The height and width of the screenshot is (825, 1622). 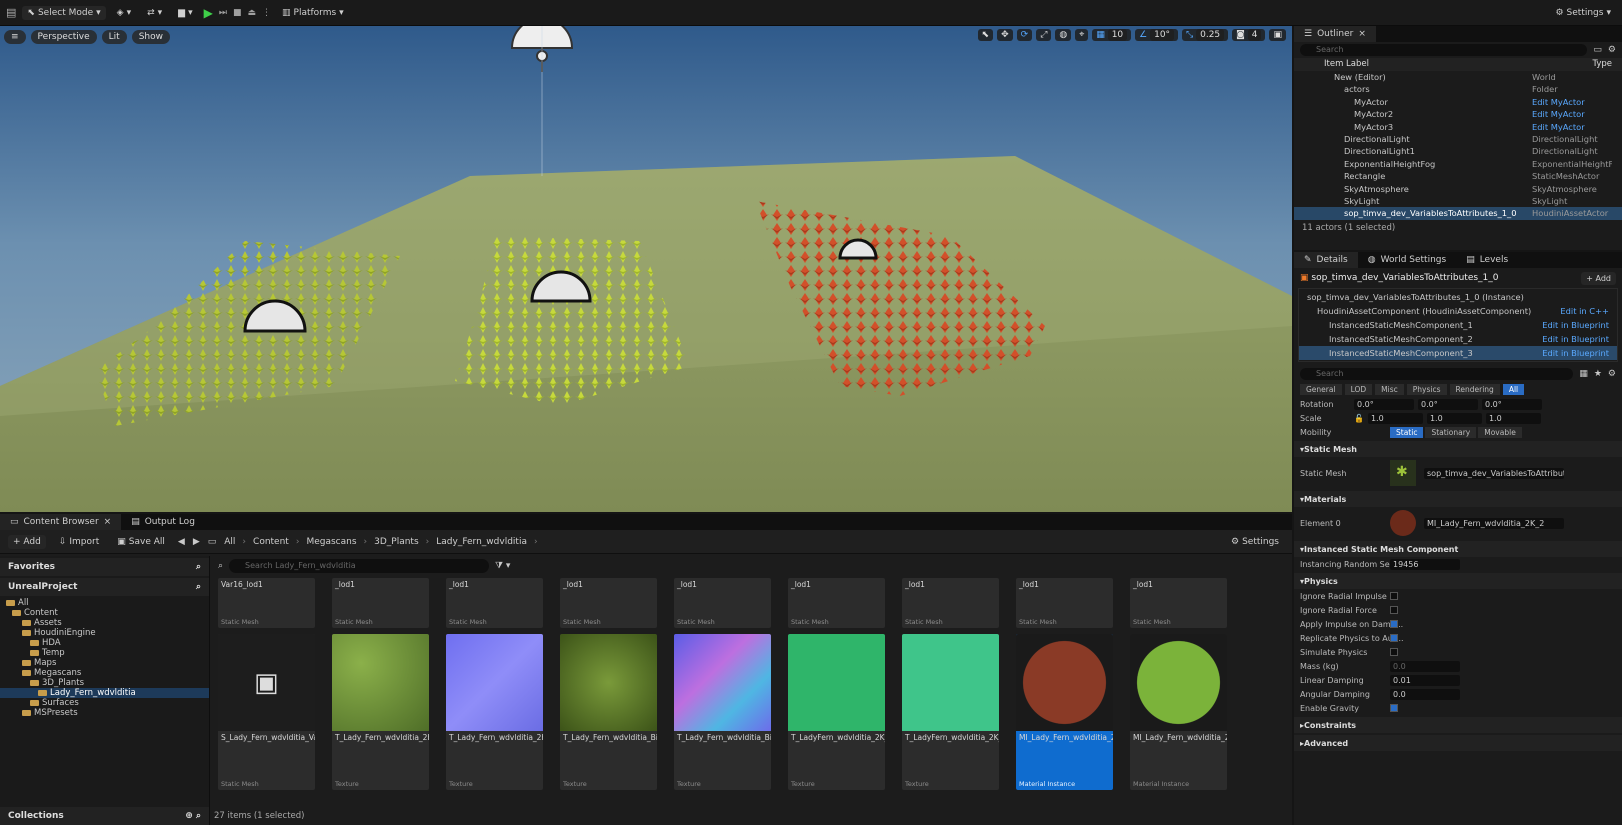 I want to click on tree-item: Maps, so click(x=104, y=663).